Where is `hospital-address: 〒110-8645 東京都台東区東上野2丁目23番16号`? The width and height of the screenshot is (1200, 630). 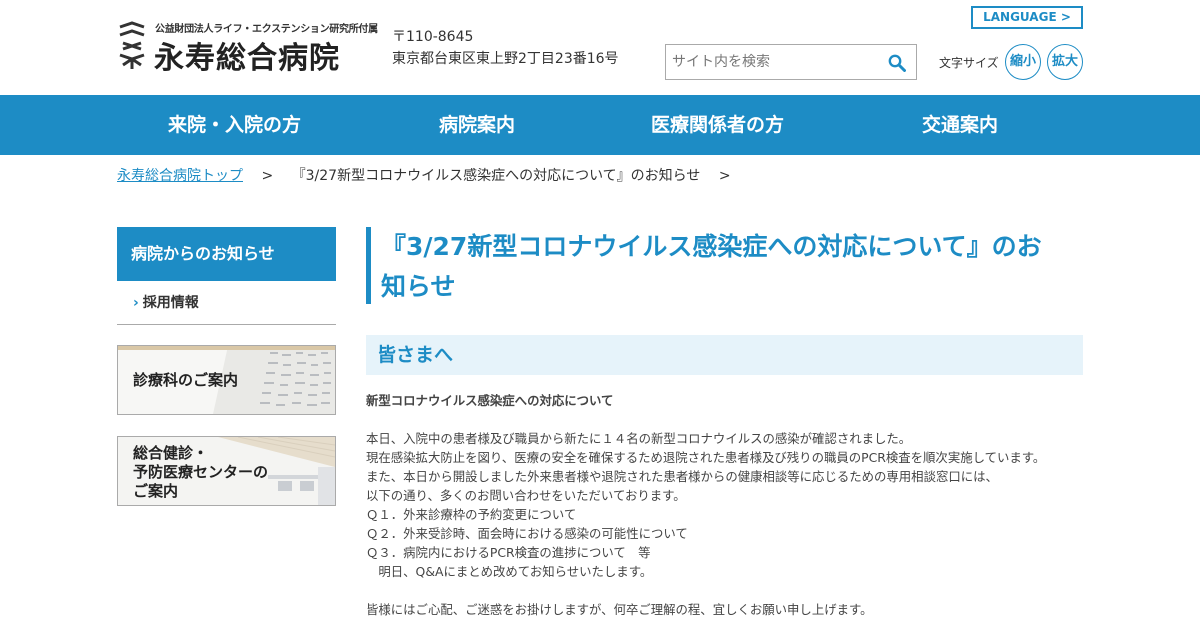 hospital-address: 〒110-8645 東京都台東区東上野2丁目23番16号 is located at coordinates (505, 48).